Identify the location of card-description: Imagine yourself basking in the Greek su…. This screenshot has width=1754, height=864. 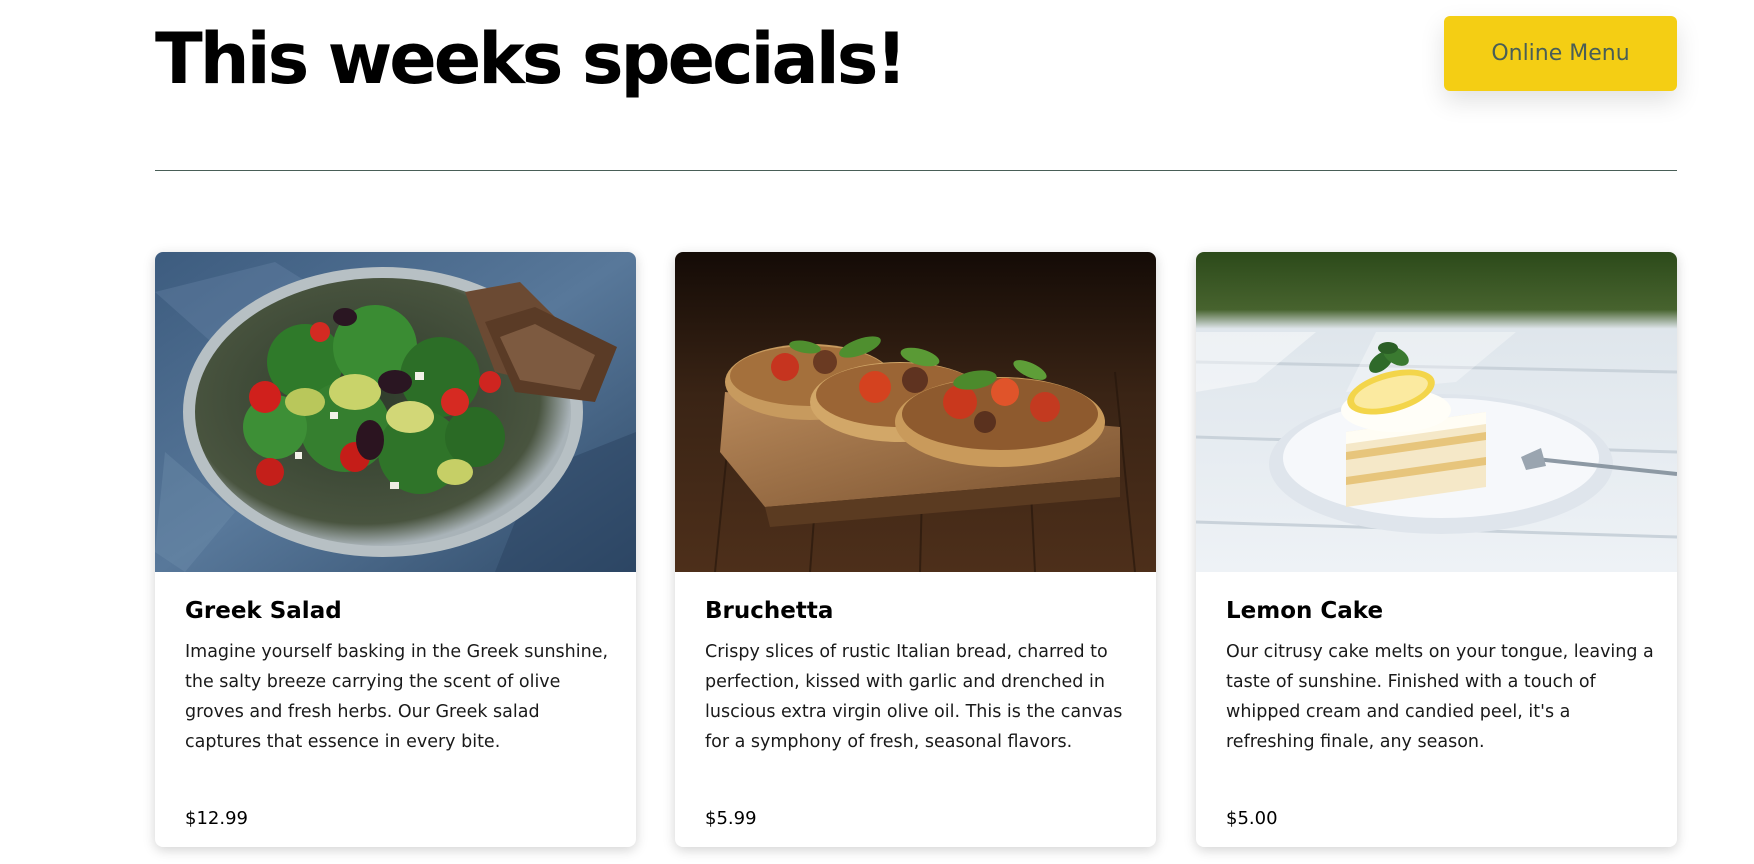
(397, 697).